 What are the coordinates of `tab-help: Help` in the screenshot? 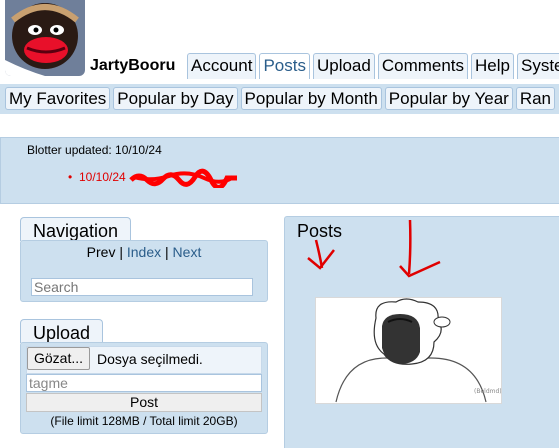 It's located at (492, 66).